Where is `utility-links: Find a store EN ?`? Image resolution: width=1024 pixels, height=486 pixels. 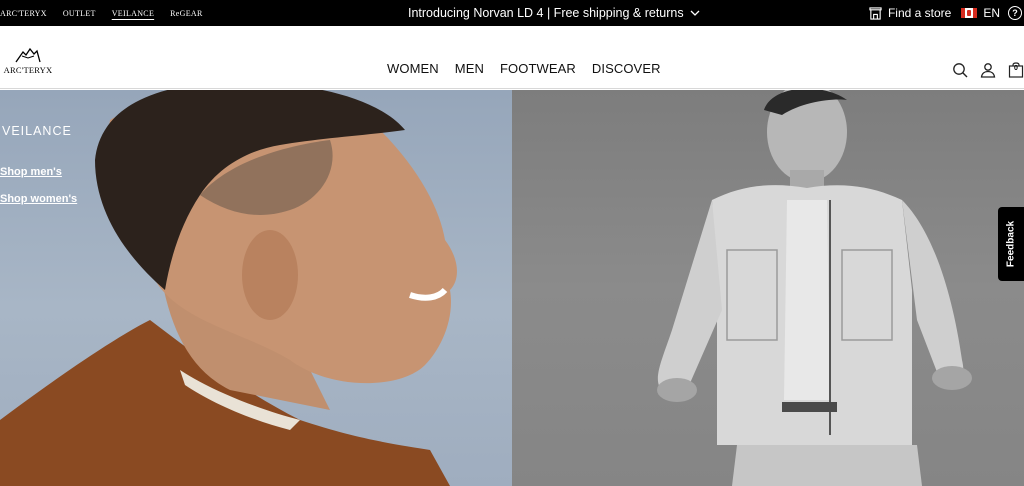 utility-links: Find a store EN ? is located at coordinates (946, 13).